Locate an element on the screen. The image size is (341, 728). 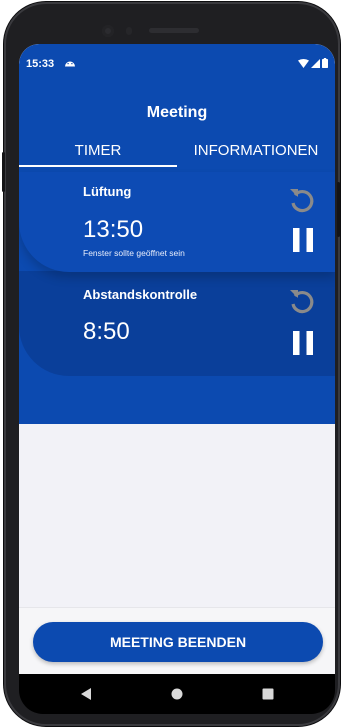
front-camera is located at coordinates (108, 31).